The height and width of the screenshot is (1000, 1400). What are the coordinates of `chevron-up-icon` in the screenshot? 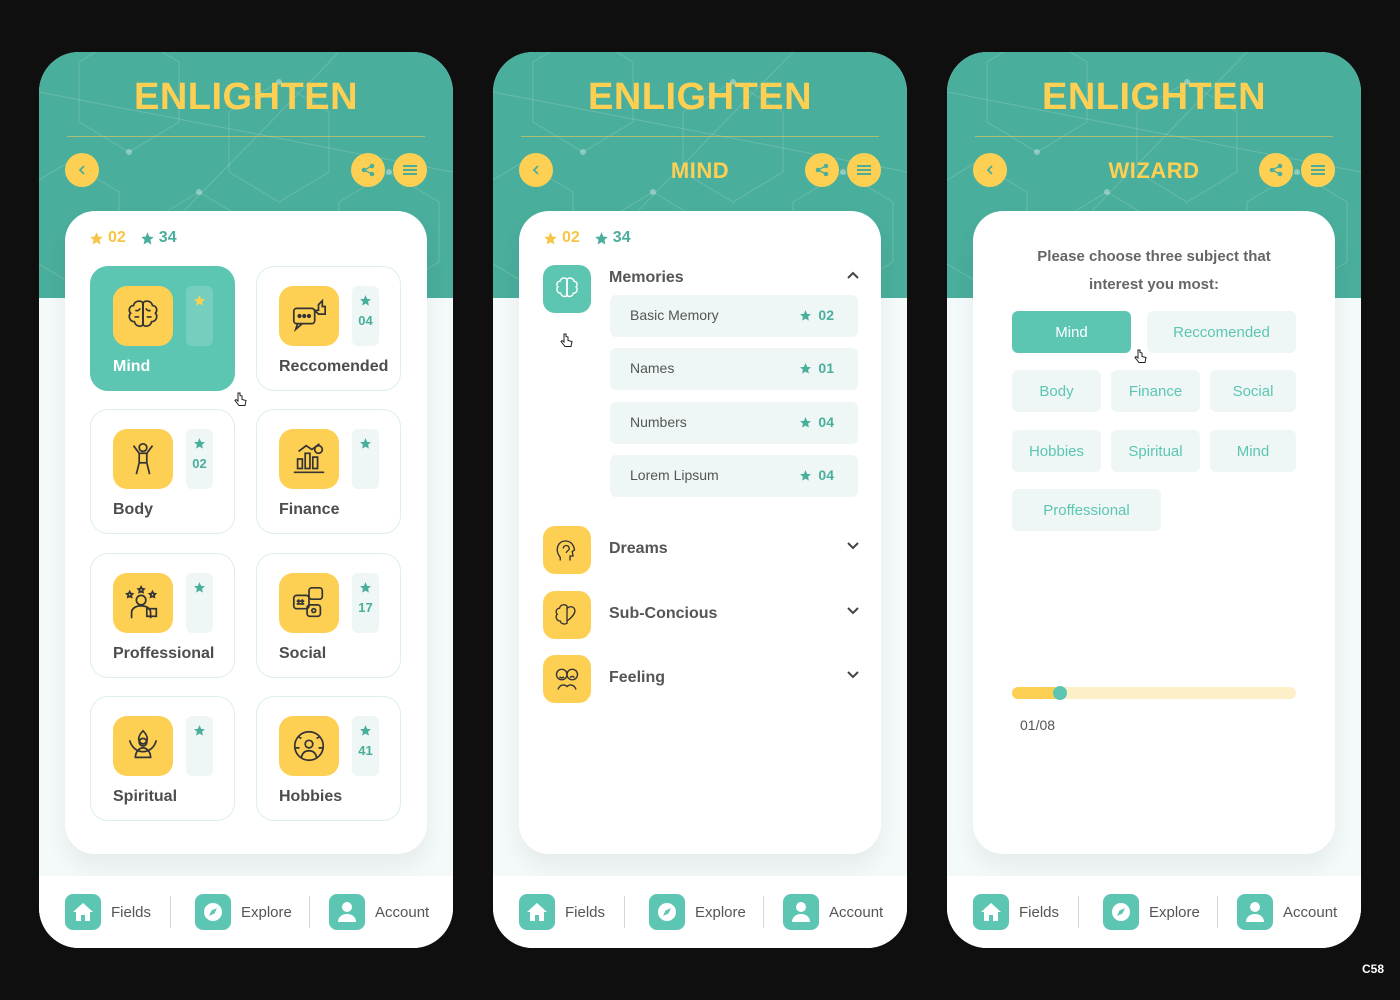 It's located at (853, 275).